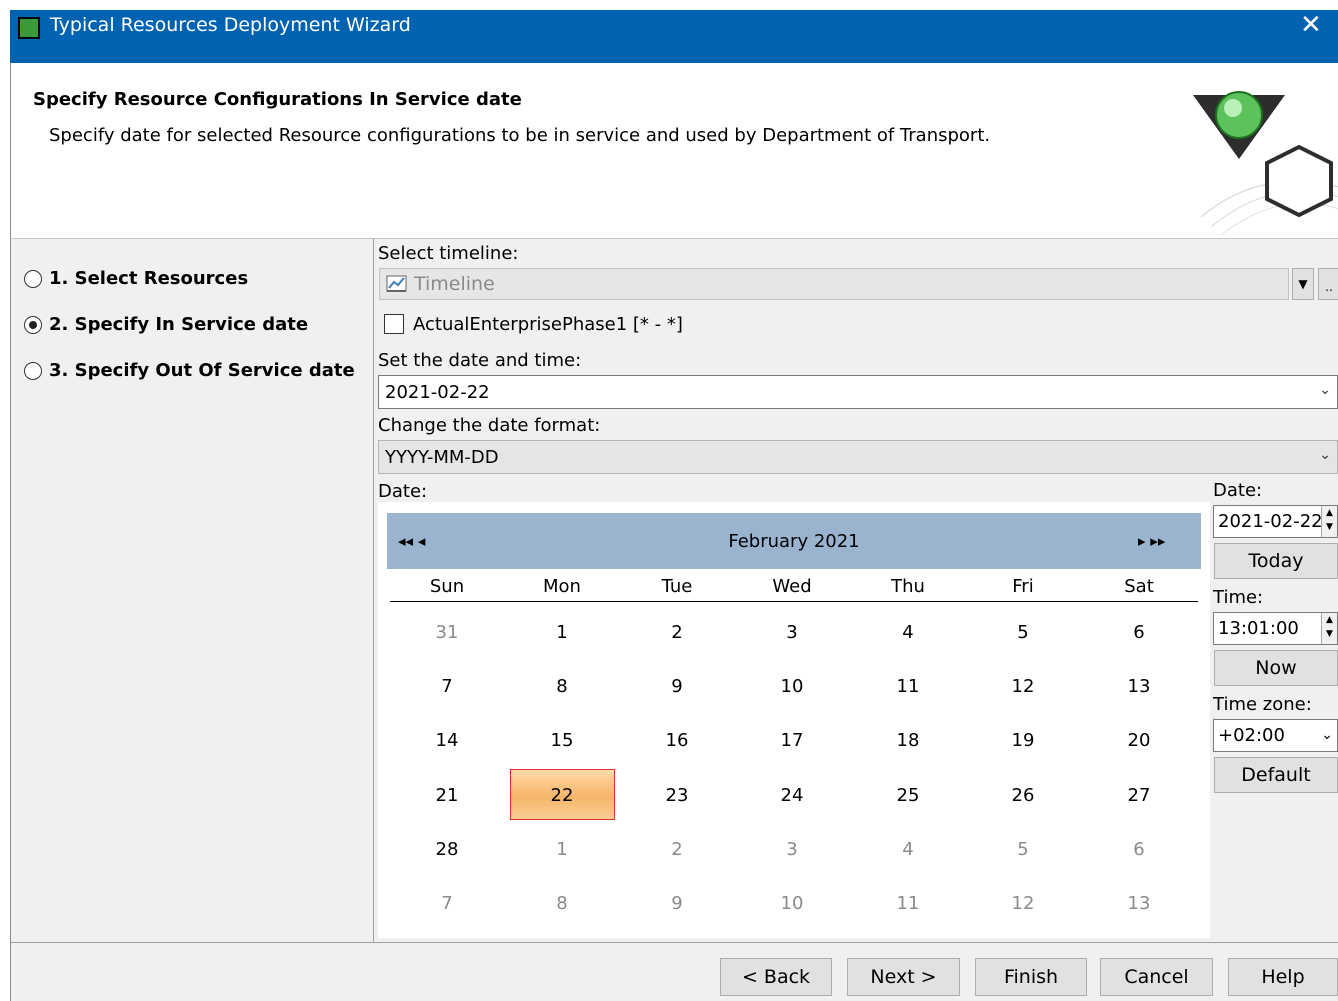 This screenshot has height=1001, width=1338. Describe the element at coordinates (480, 360) in the screenshot. I see `set-date-label: Set the date and time:` at that location.